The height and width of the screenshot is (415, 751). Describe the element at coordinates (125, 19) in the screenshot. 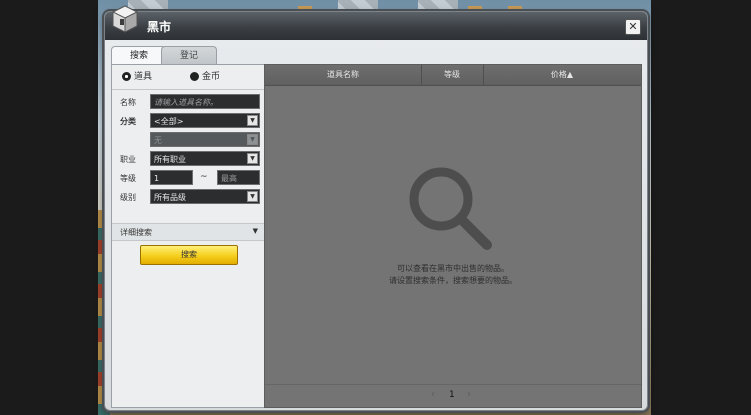

I see `cube-icon` at that location.